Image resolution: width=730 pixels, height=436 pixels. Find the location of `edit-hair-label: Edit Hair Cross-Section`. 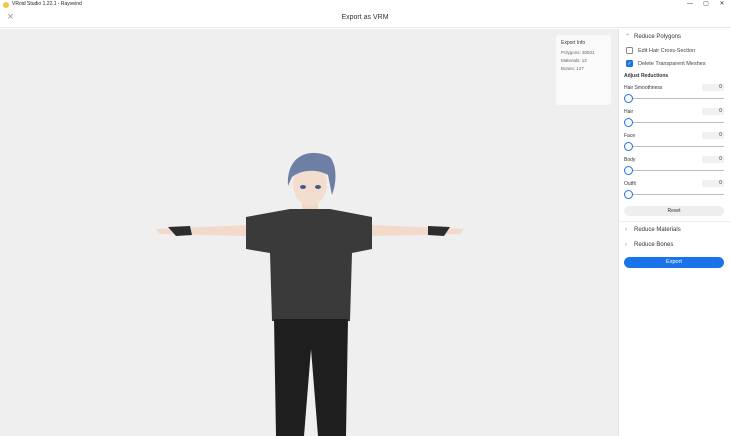

edit-hair-label: Edit Hair Cross-Section is located at coordinates (667, 50).